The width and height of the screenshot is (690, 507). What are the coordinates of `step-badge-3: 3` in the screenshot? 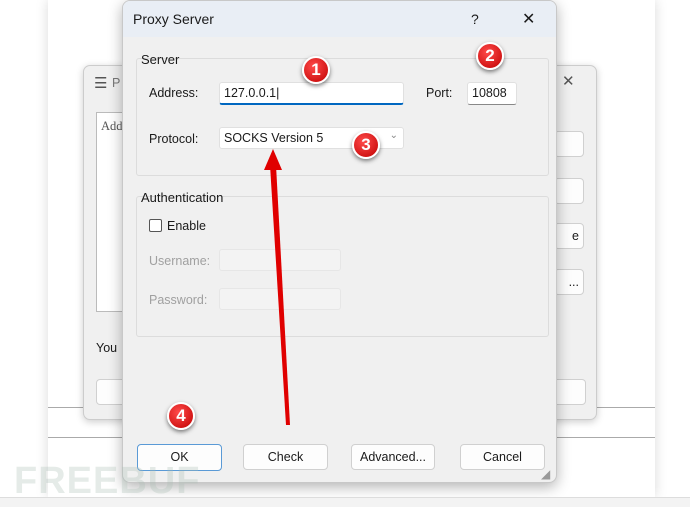 It's located at (366, 145).